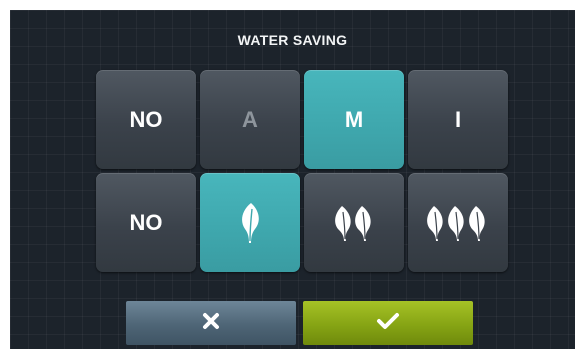 This screenshot has height=349, width=587. I want to click on mode-a-label: A, so click(250, 119).